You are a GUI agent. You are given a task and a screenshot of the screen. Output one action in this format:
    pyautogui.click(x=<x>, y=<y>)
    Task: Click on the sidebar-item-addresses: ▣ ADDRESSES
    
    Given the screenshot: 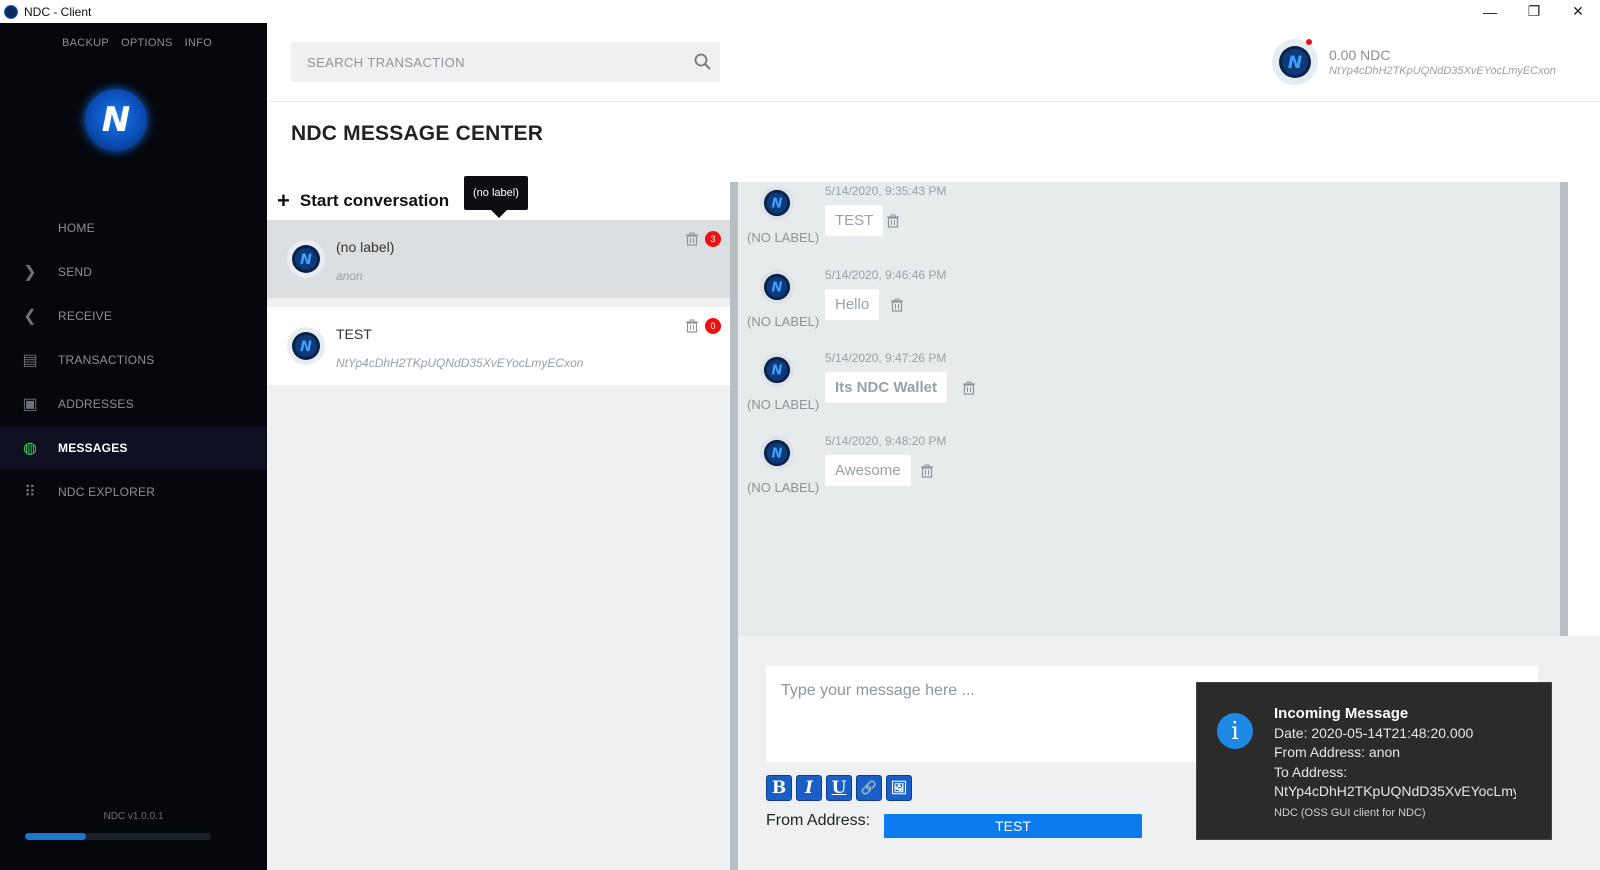 What is the action you would take?
    pyautogui.click(x=133, y=404)
    